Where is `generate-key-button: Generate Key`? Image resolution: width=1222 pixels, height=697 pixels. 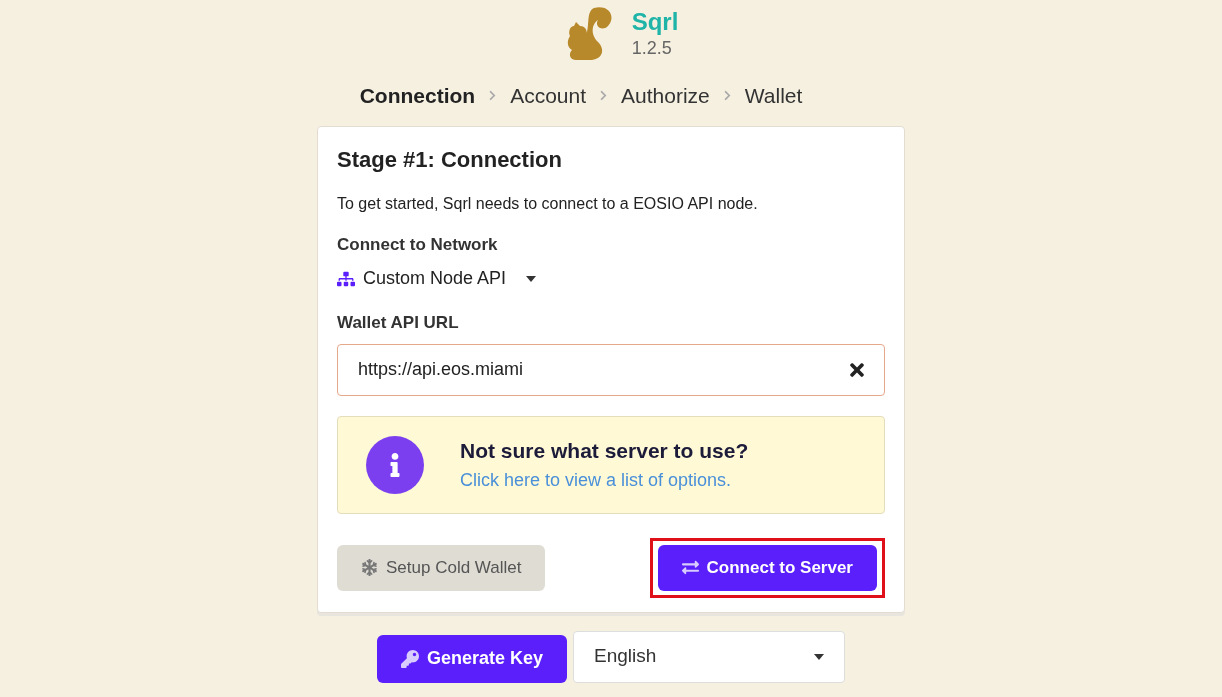
generate-key-button: Generate Key is located at coordinates (472, 658).